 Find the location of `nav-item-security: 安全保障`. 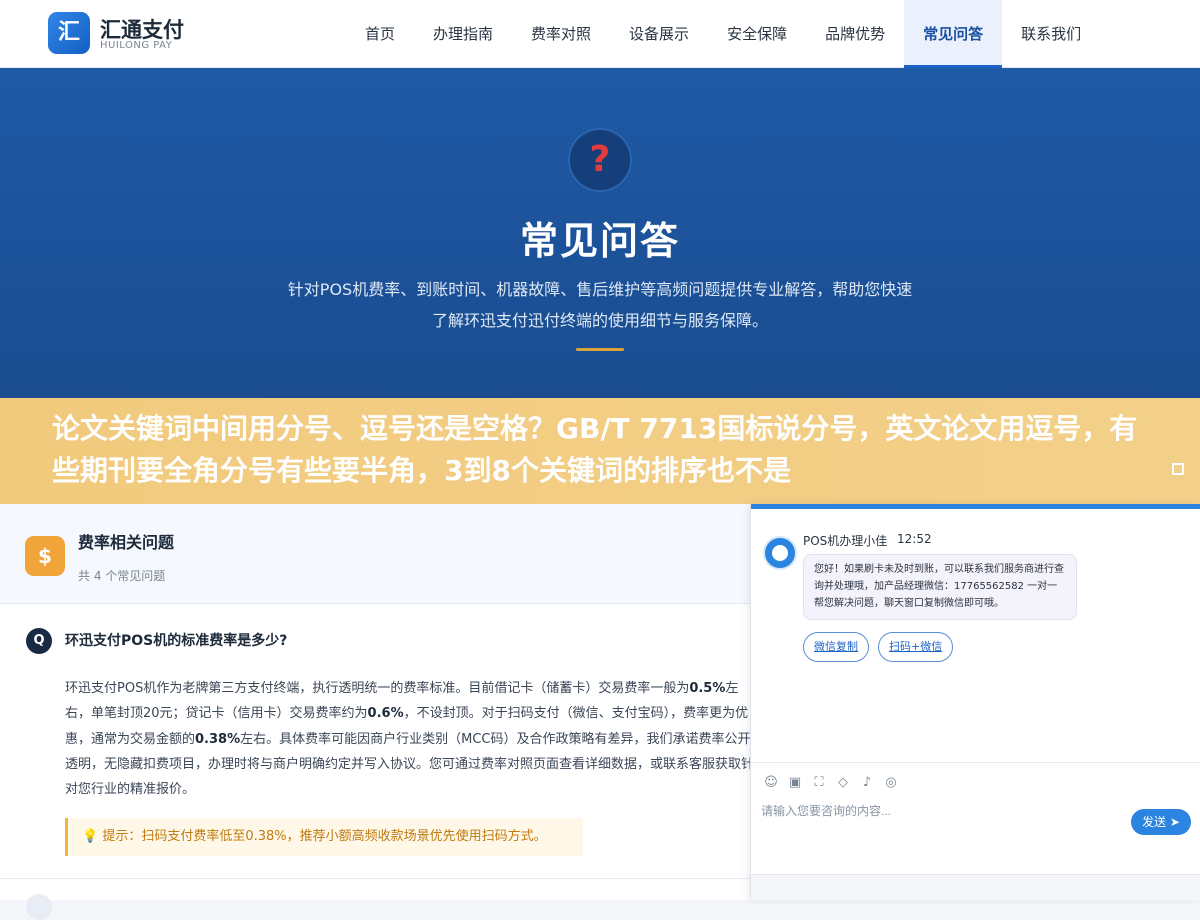

nav-item-security: 安全保障 is located at coordinates (757, 34).